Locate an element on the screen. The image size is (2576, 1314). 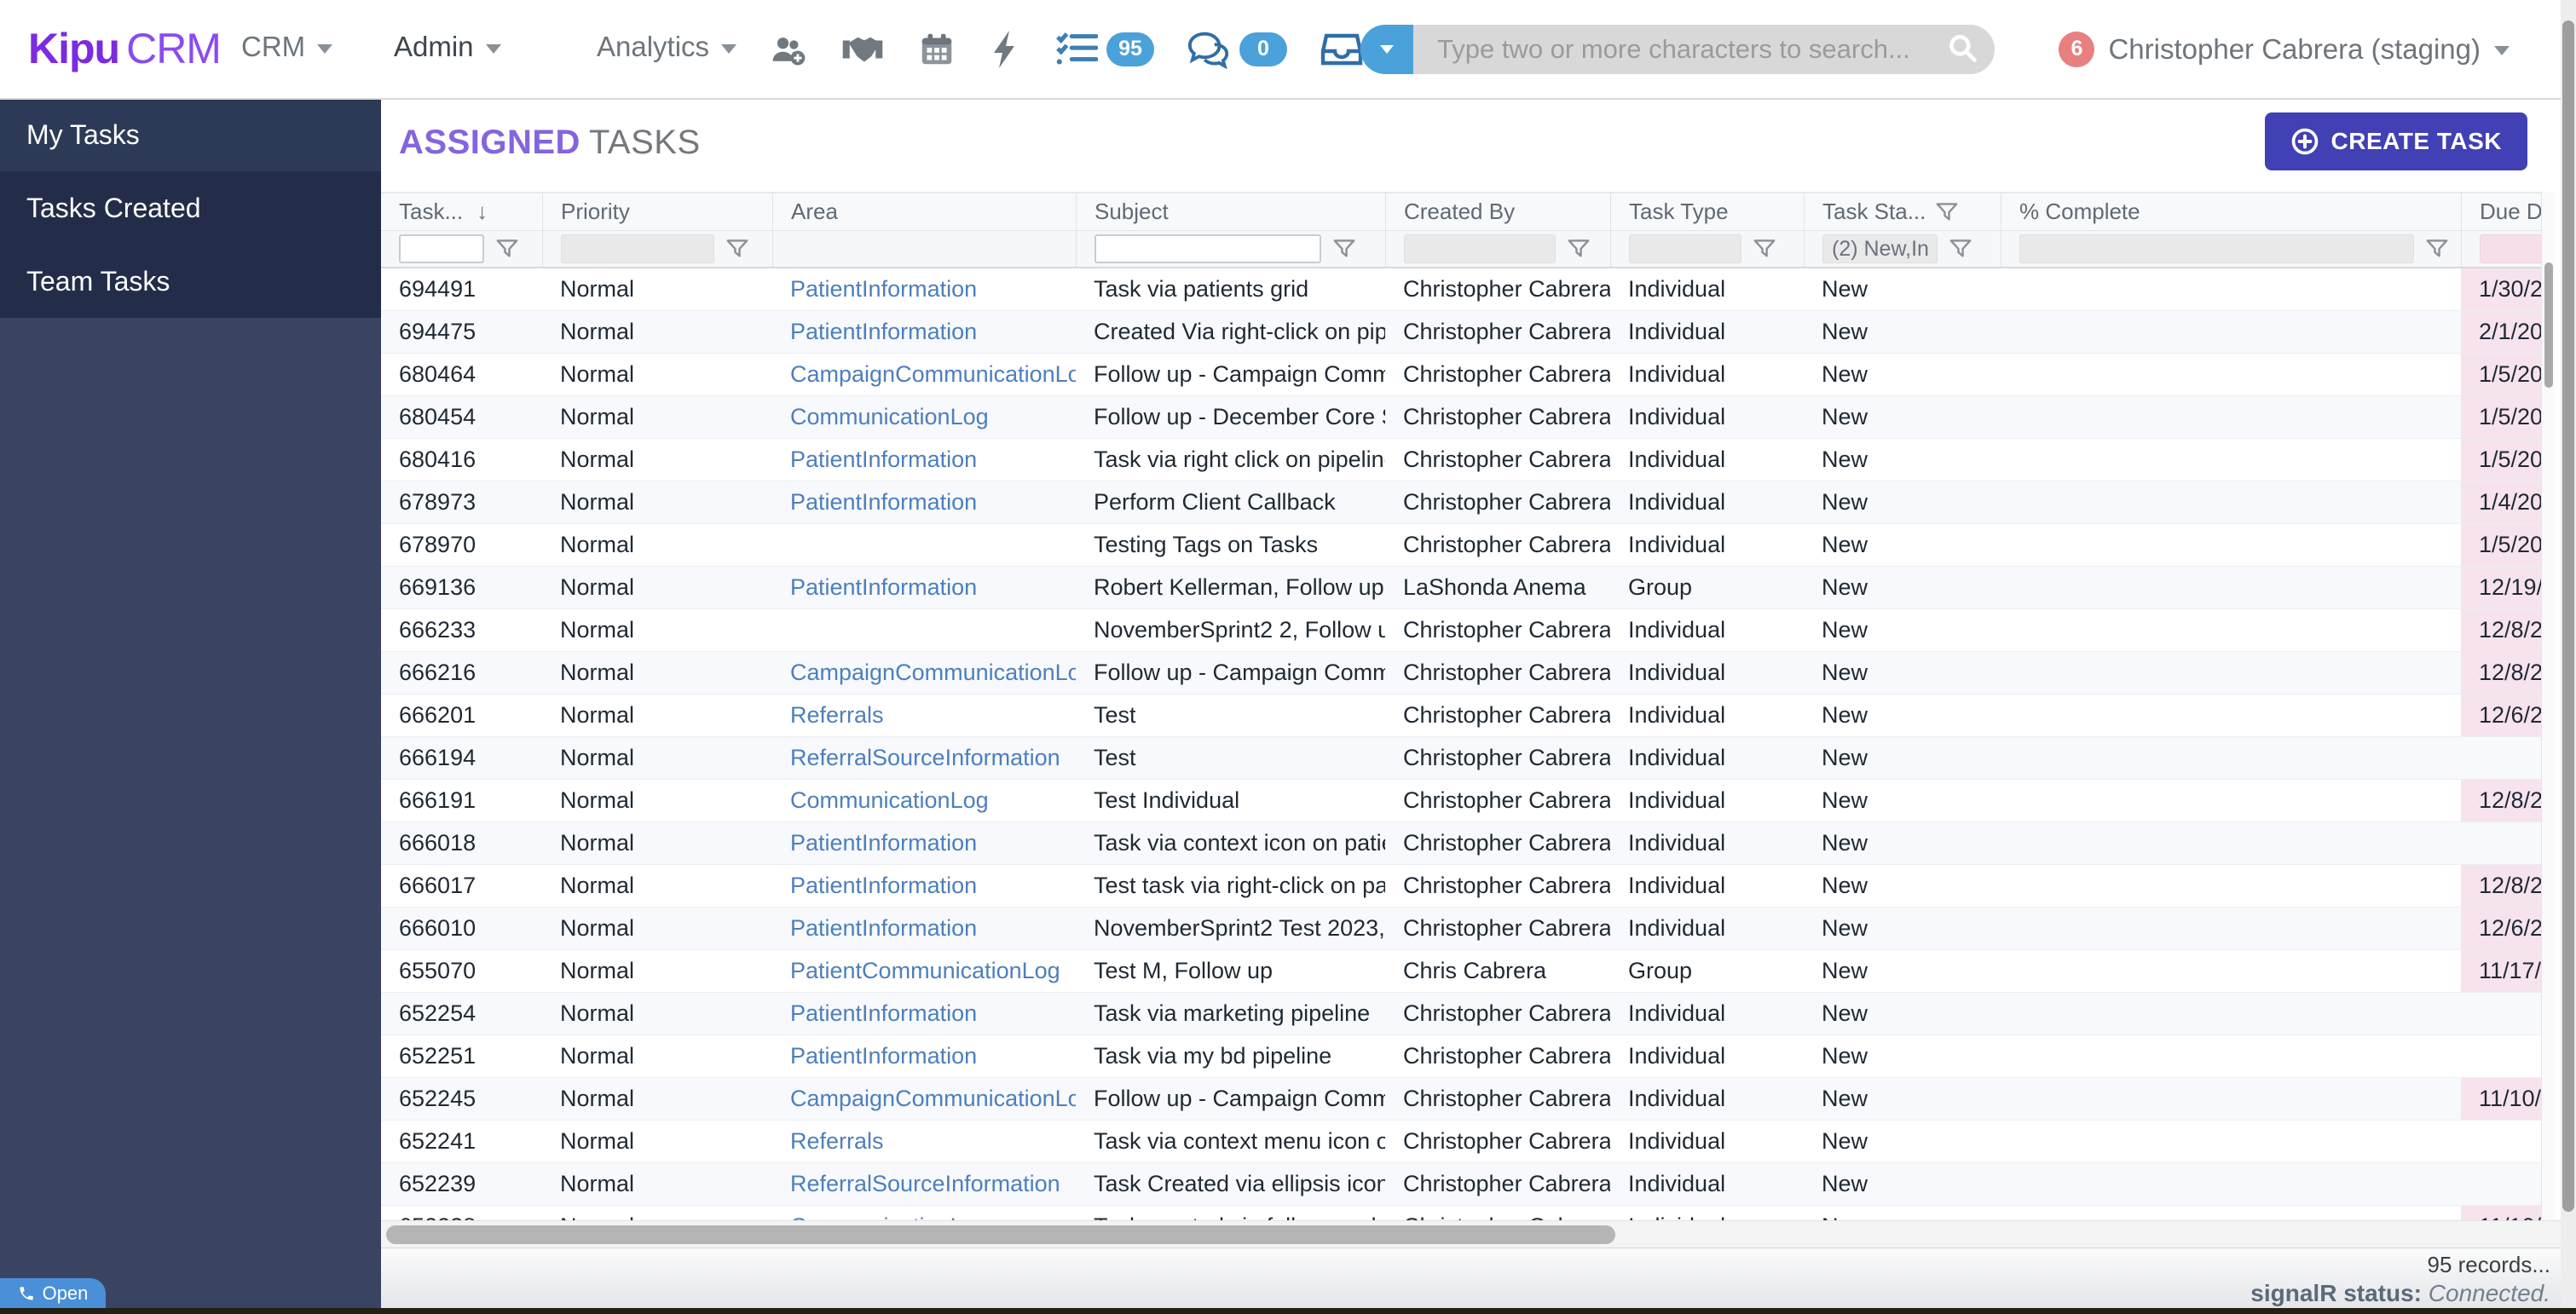
user-menu: 6 Christopher Cabrera (staging) is located at coordinates (2284, 49).